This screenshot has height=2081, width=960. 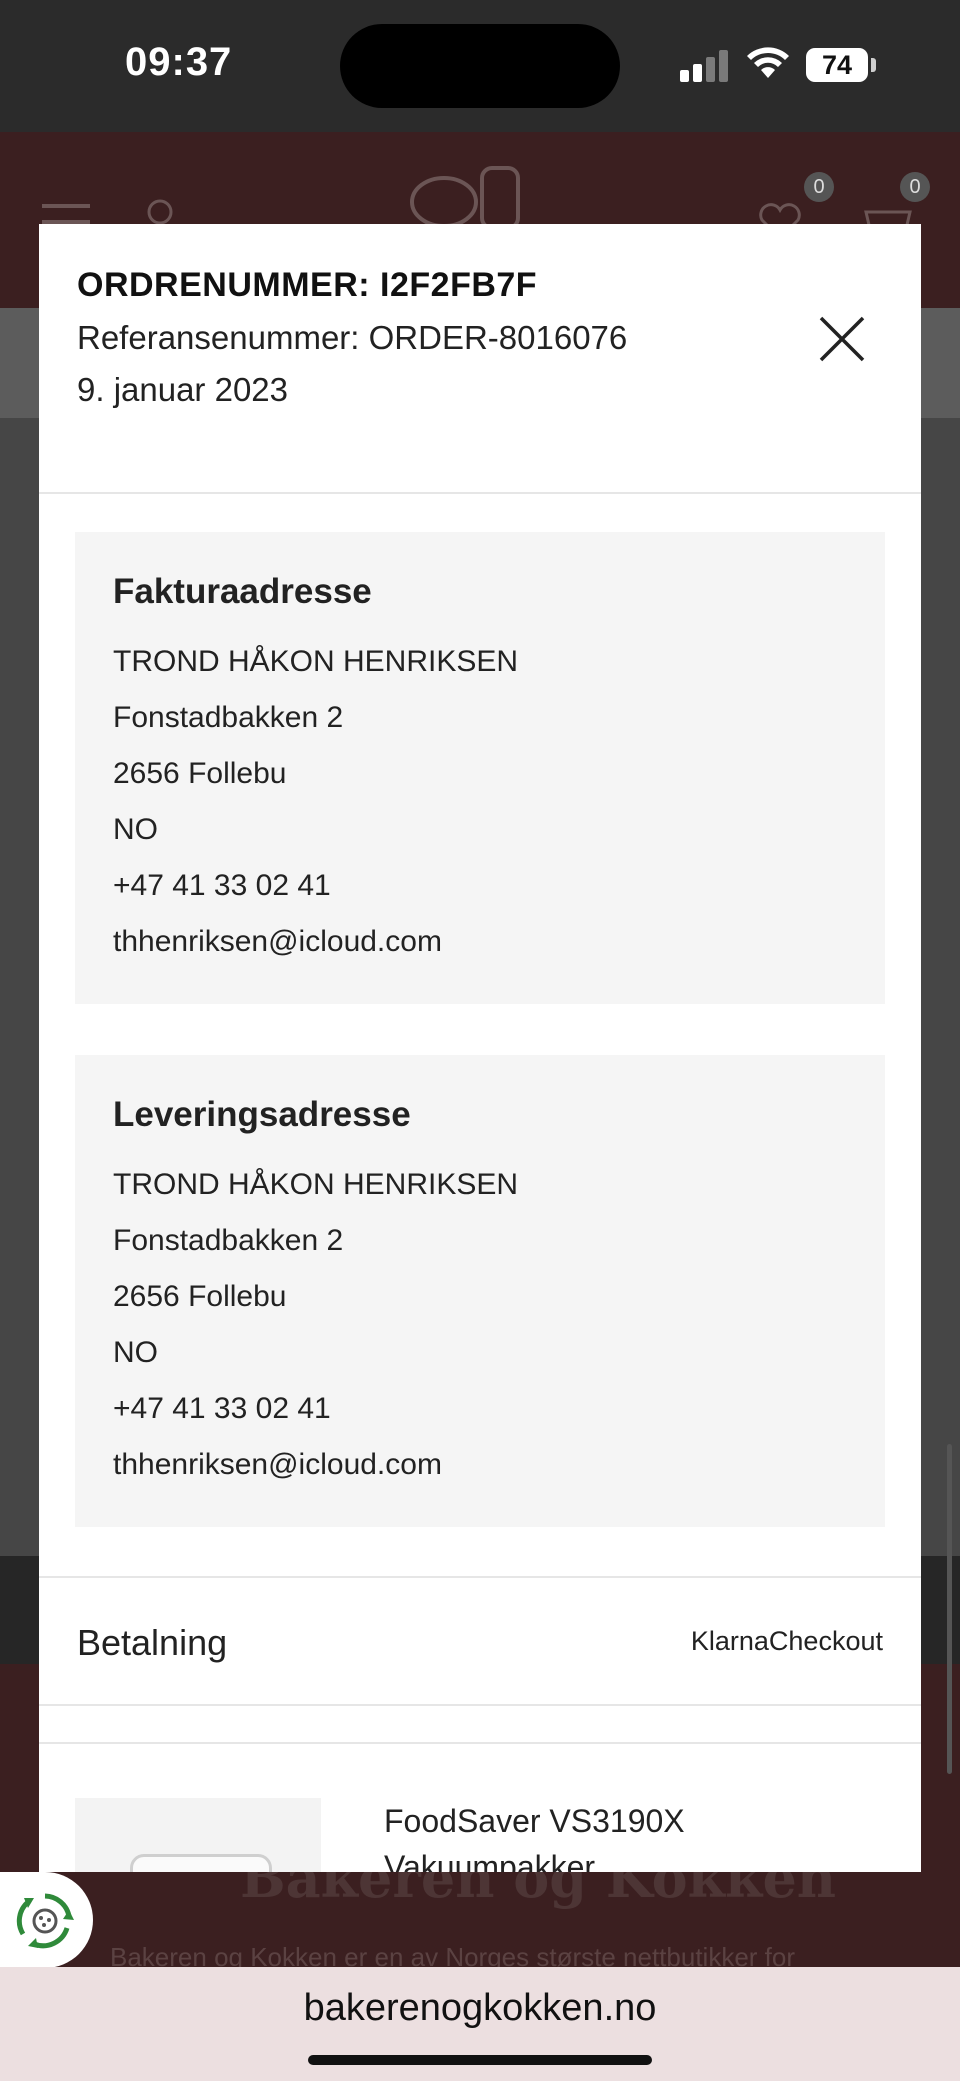 I want to click on billing-email: thhenriksen@icloud.com, so click(x=277, y=941).